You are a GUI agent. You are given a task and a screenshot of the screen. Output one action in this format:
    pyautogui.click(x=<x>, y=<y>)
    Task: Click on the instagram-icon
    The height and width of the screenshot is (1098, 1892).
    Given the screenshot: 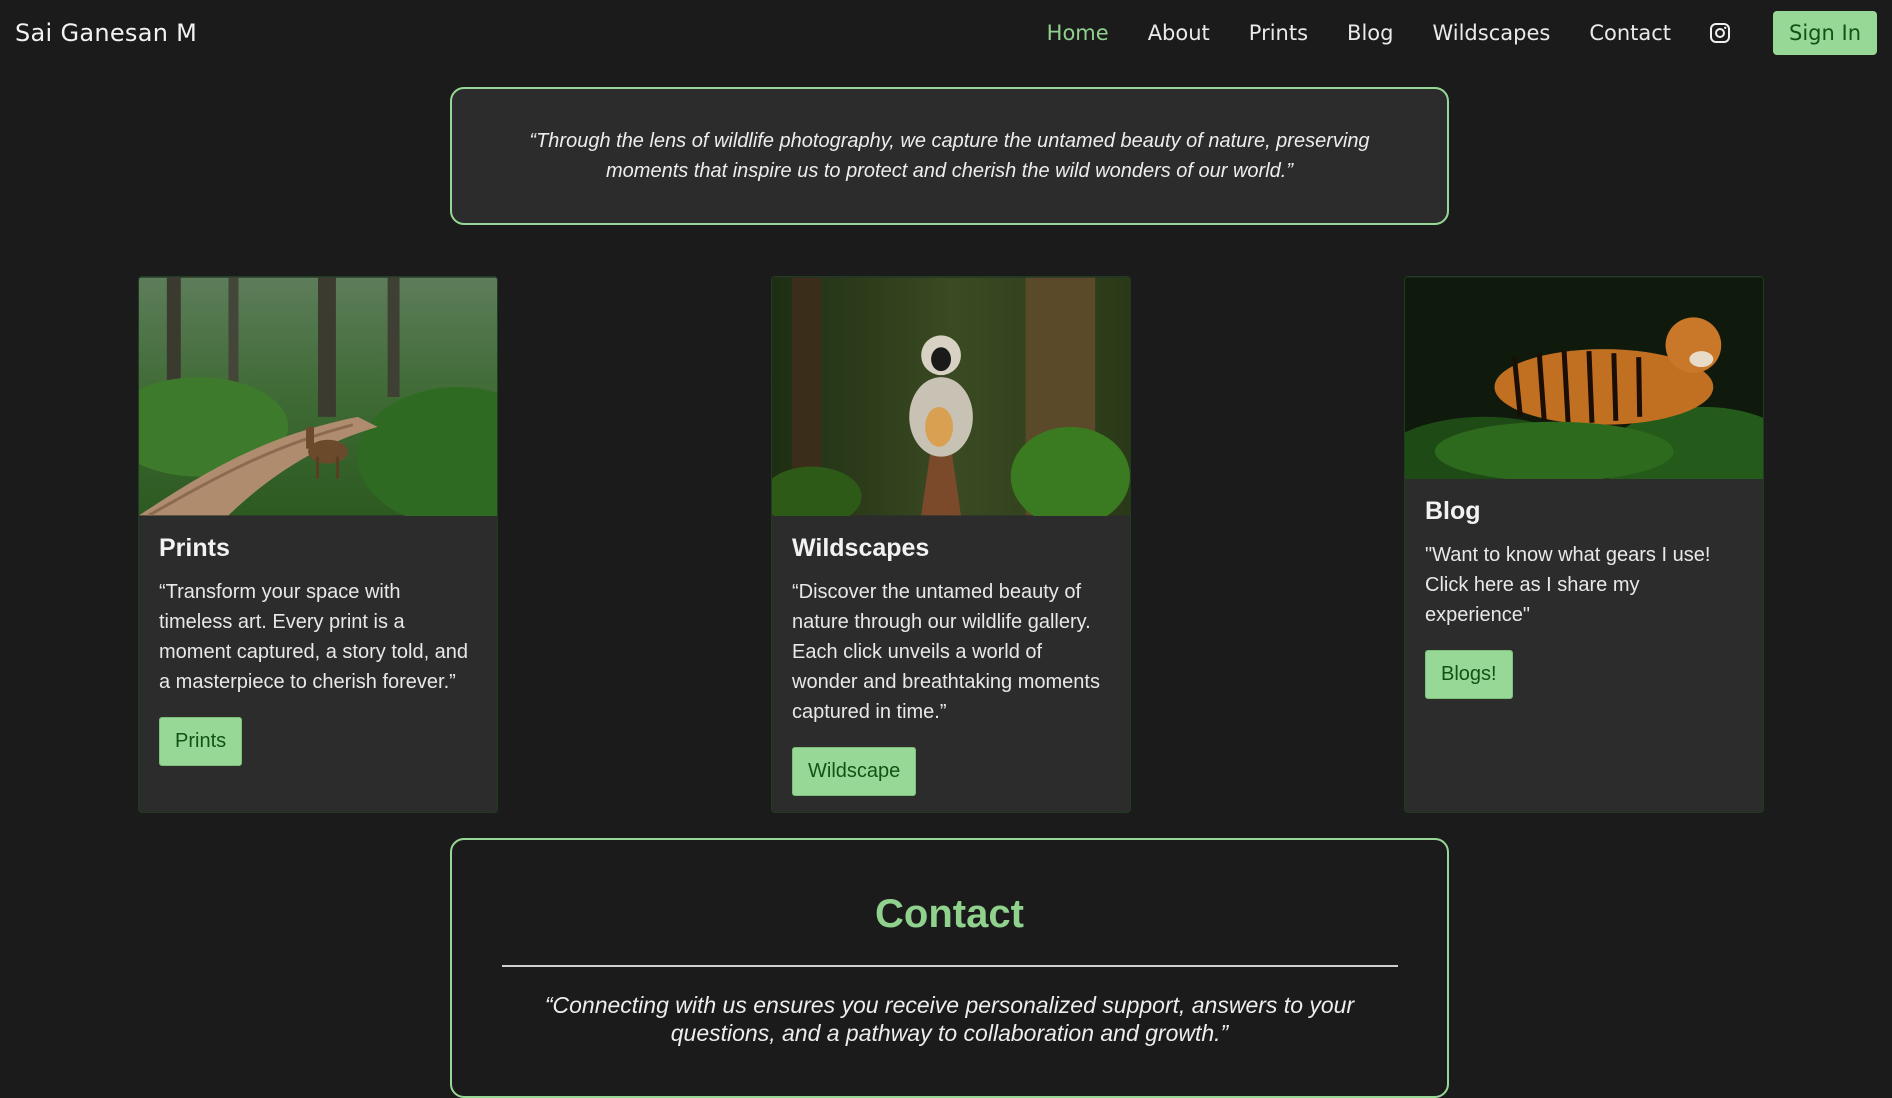 What is the action you would take?
    pyautogui.click(x=1720, y=33)
    